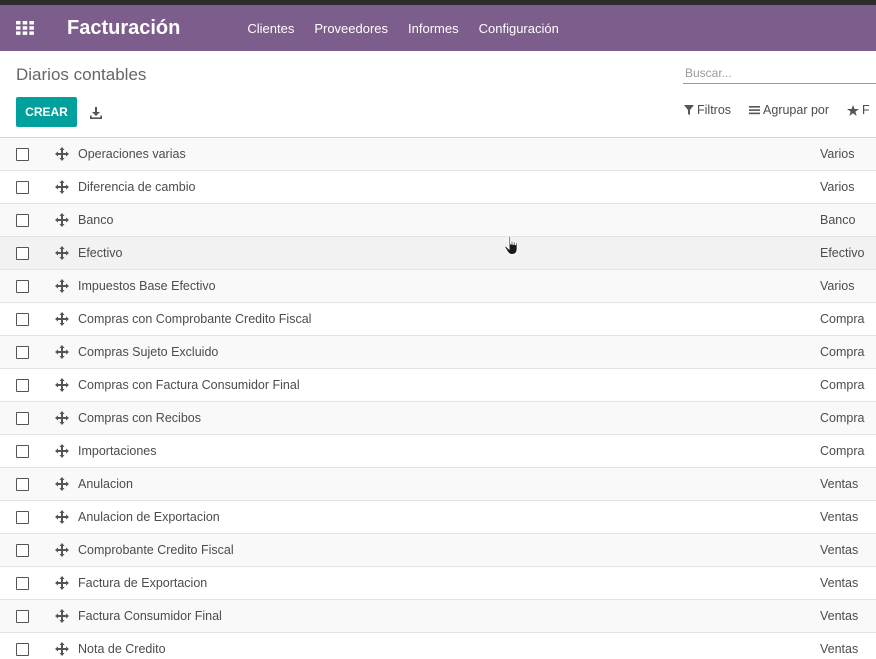  Describe the element at coordinates (755, 110) in the screenshot. I see `list-icon` at that location.